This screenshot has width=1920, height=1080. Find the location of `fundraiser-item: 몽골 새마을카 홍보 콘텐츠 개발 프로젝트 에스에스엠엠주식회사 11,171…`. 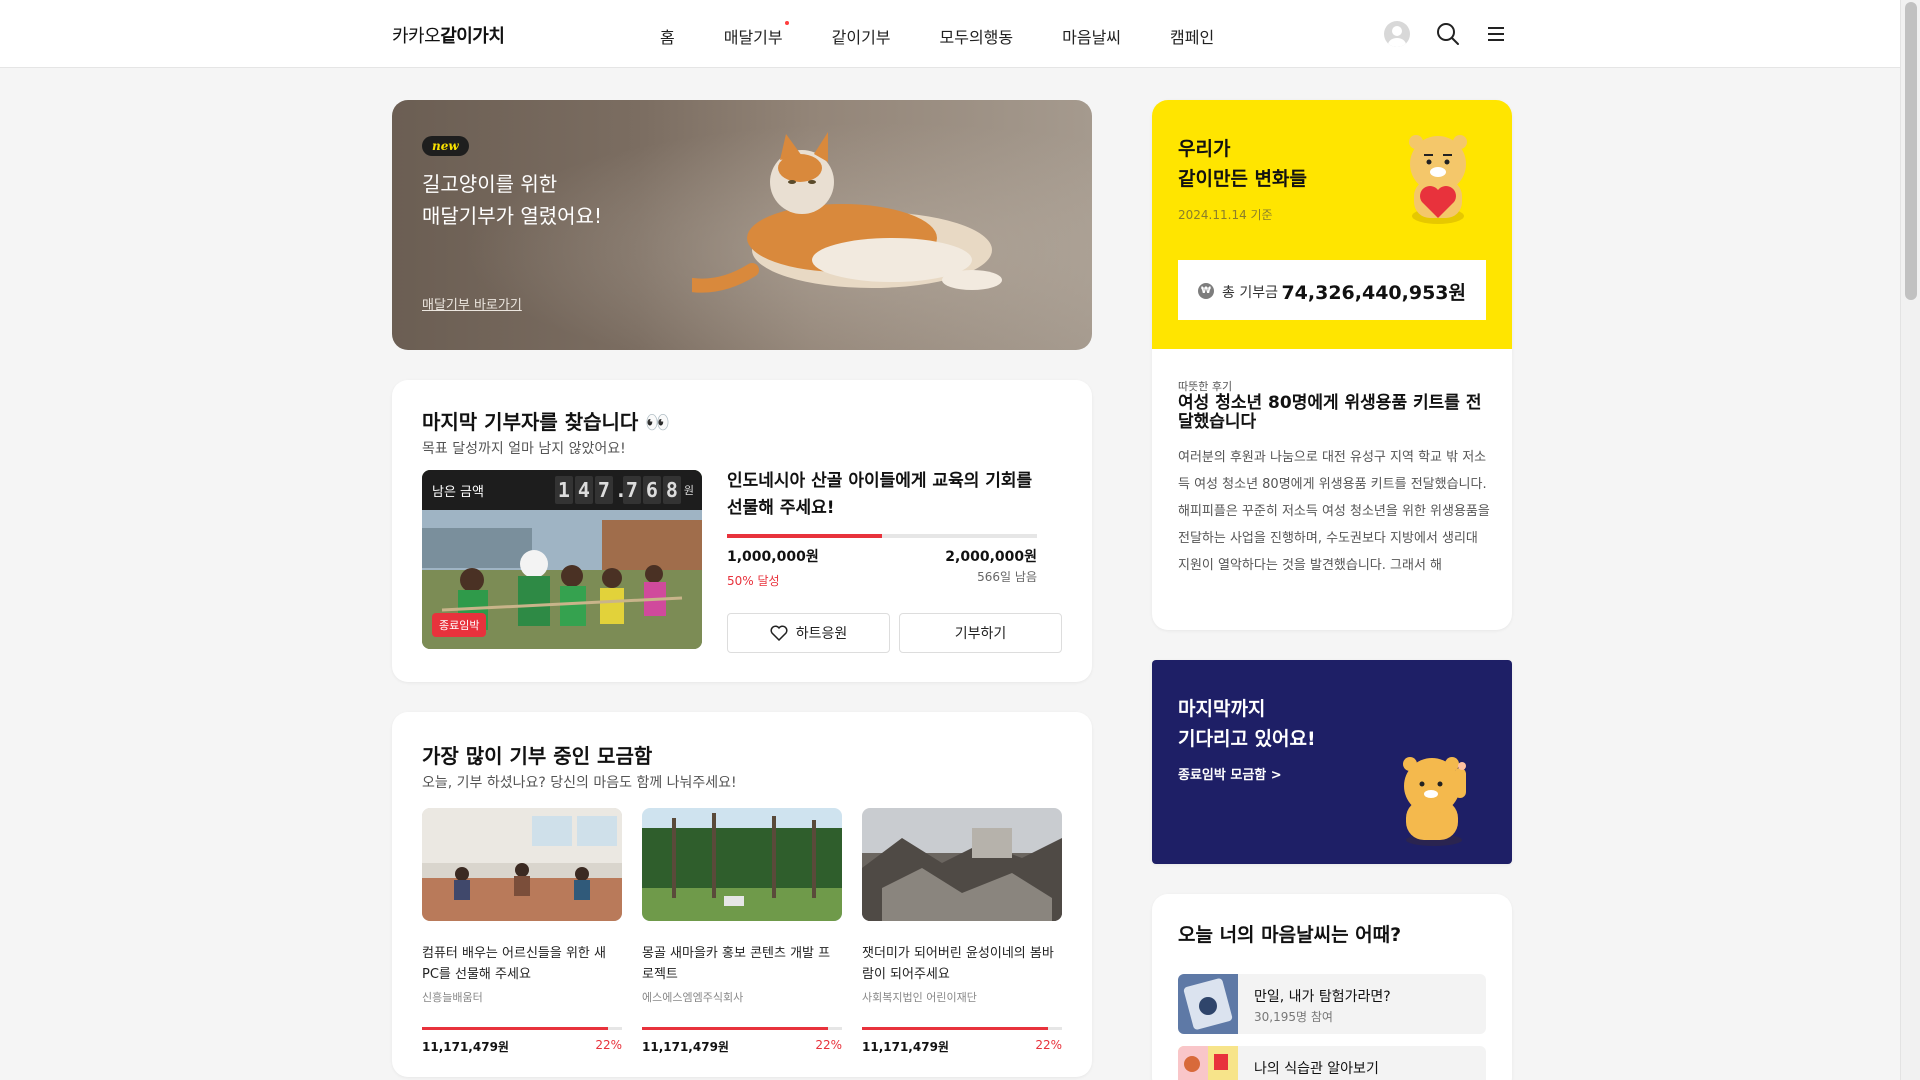

fundraiser-item: 몽골 새마을카 홍보 콘텐츠 개발 프로젝트 에스에스엠엠주식회사 11,171… is located at coordinates (742, 931).